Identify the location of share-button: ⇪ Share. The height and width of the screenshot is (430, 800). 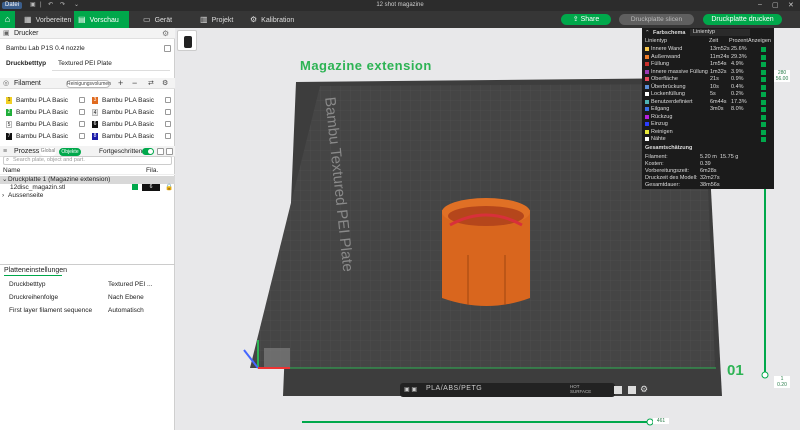
(586, 19).